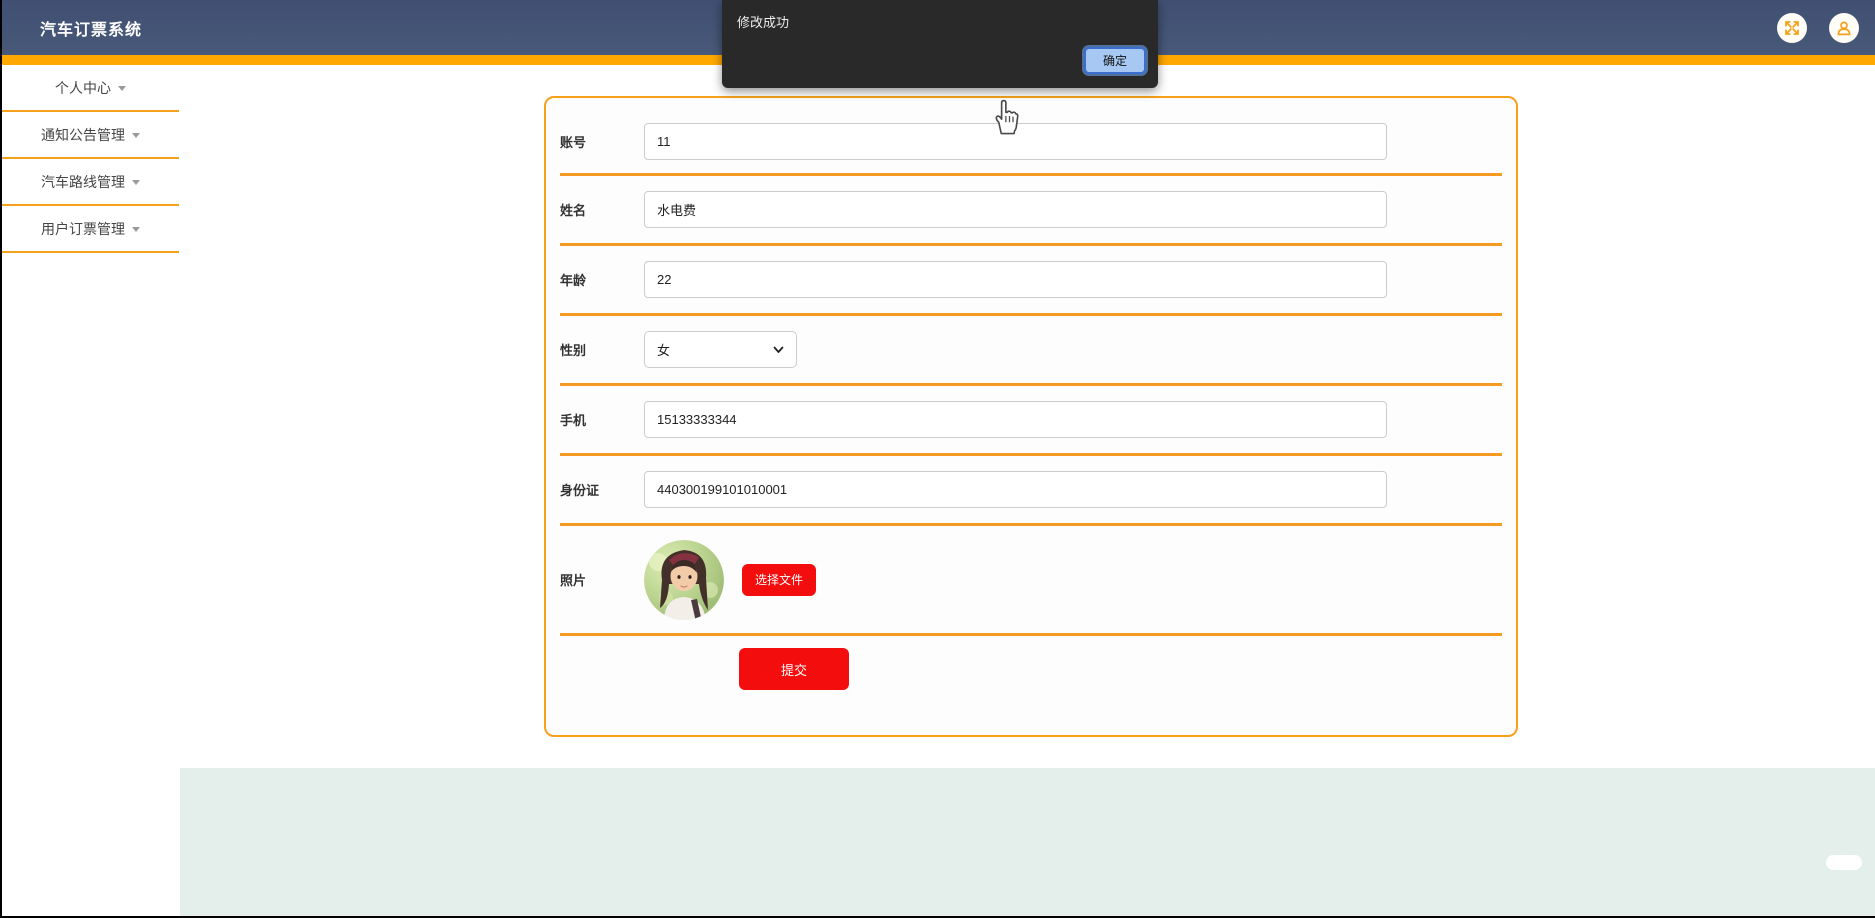 This screenshot has width=1875, height=918. I want to click on sidebar-item-personal-center: 个人中心, so click(90, 88).